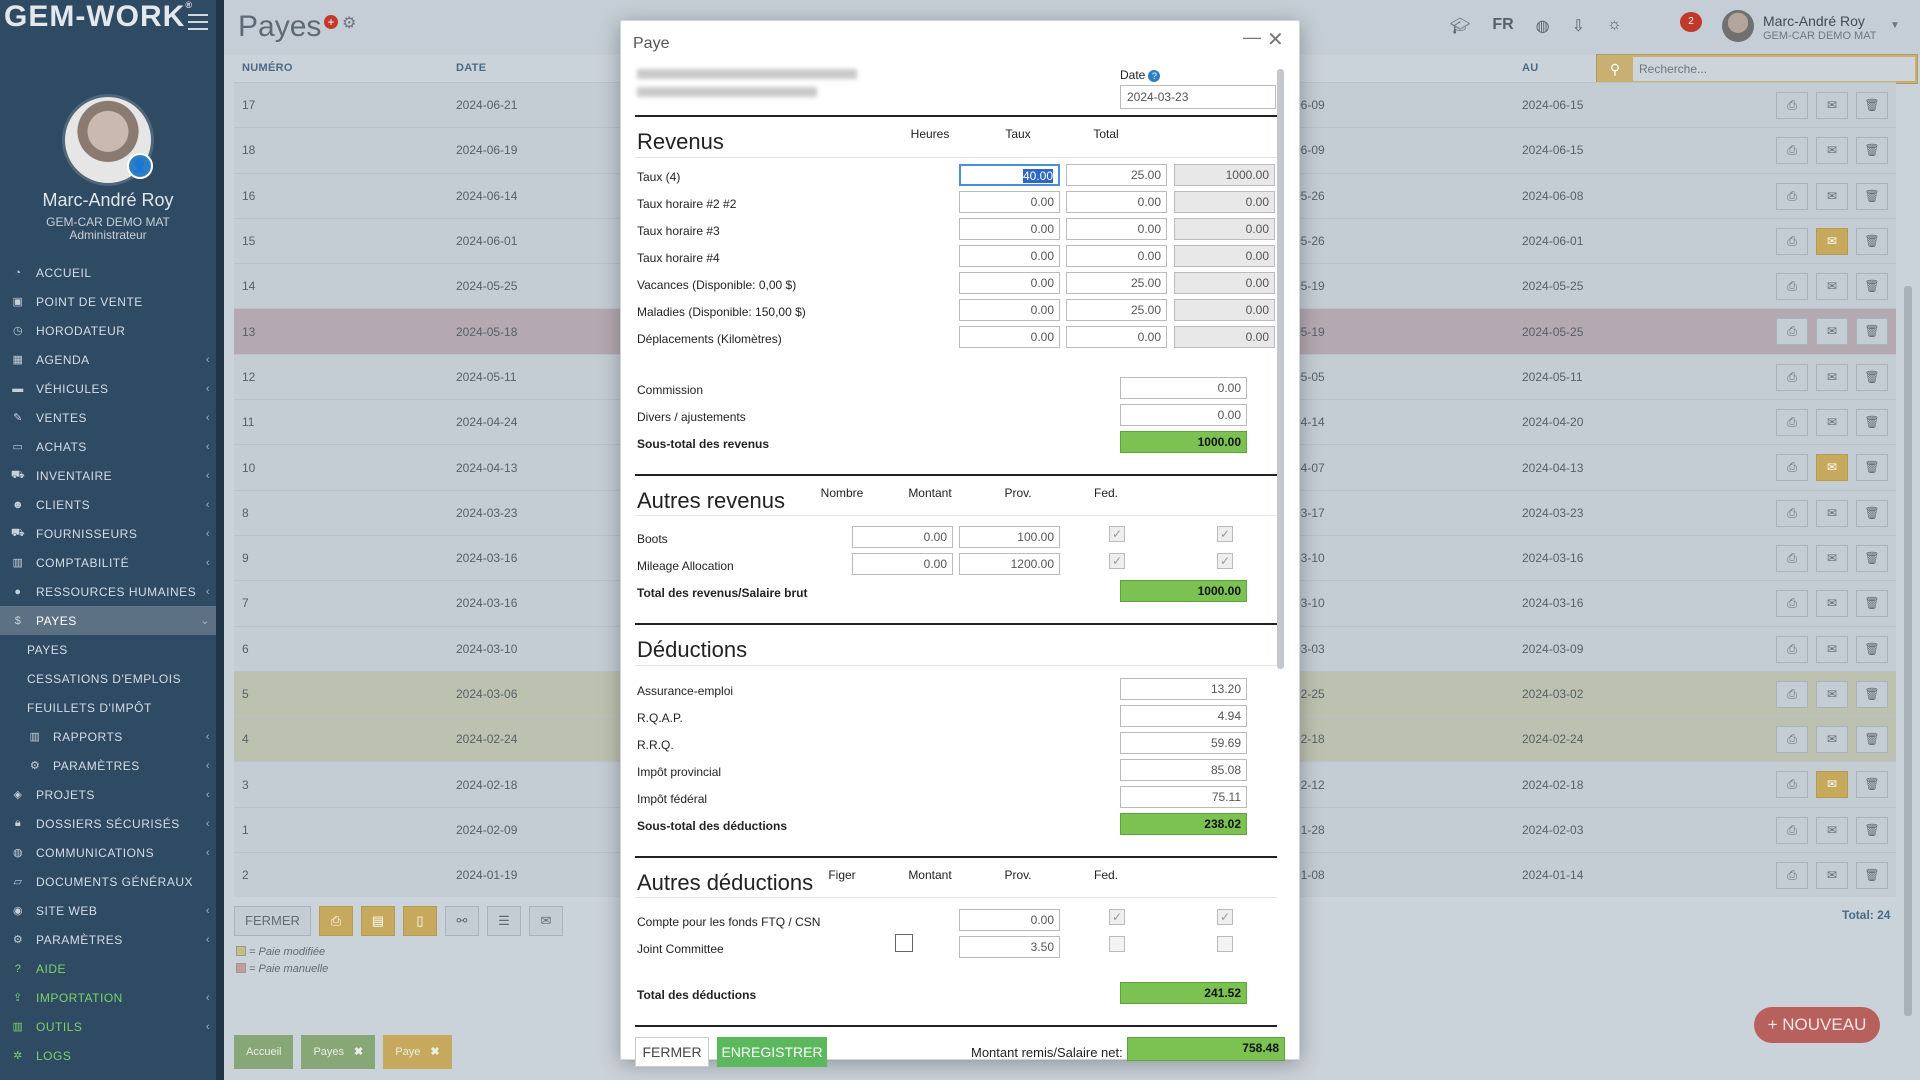 The height and width of the screenshot is (1080, 1920). I want to click on sidebar-item-payes: $ PAYES ⌄, so click(108, 620).